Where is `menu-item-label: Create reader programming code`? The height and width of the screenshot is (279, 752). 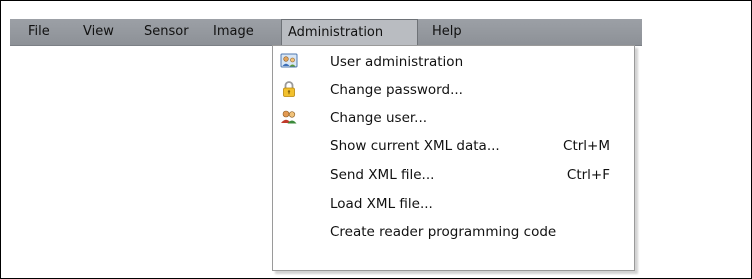
menu-item-label: Create reader programming code is located at coordinates (443, 232).